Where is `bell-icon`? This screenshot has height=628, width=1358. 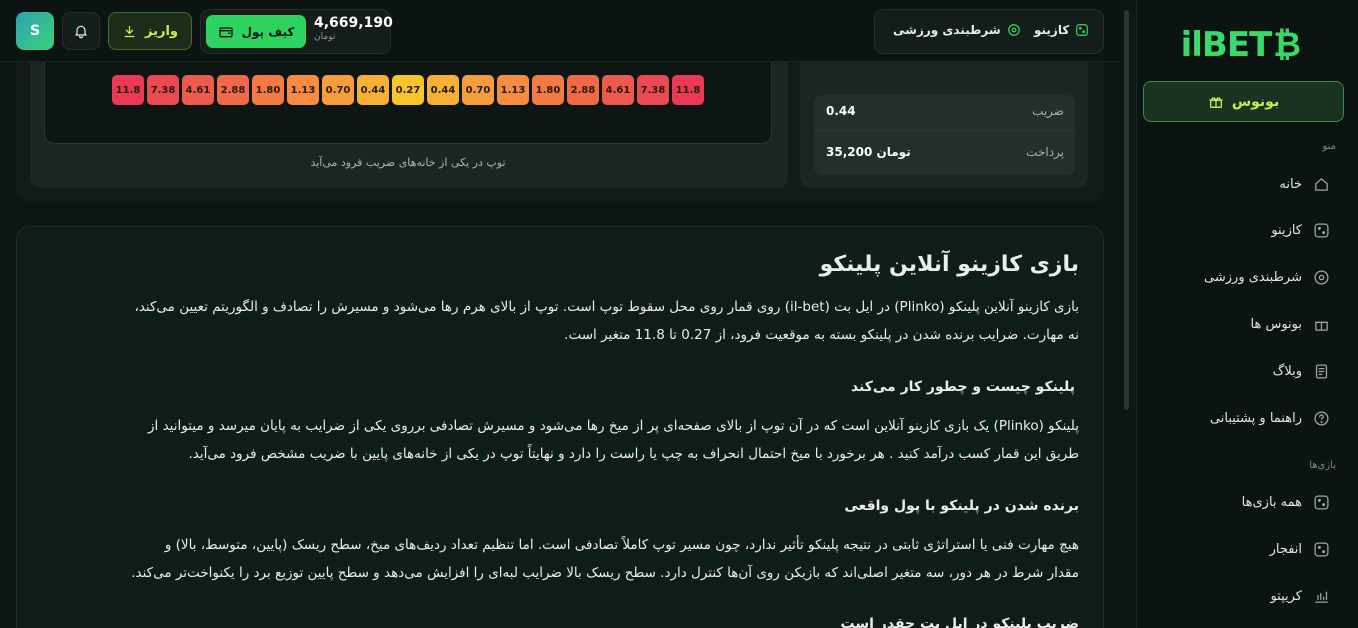
bell-icon is located at coordinates (81, 32).